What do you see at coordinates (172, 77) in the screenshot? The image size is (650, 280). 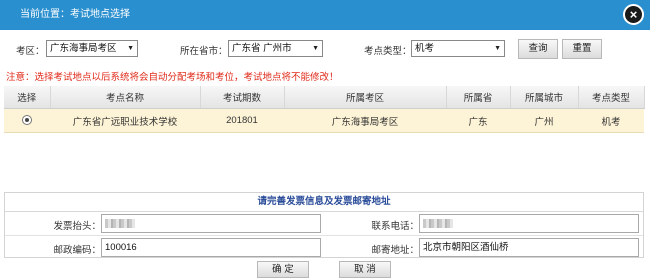 I see `notice-text: 注意：选择考试地点以后系统将会自动分配考场和考位，考试地点将不能修改！` at bounding box center [172, 77].